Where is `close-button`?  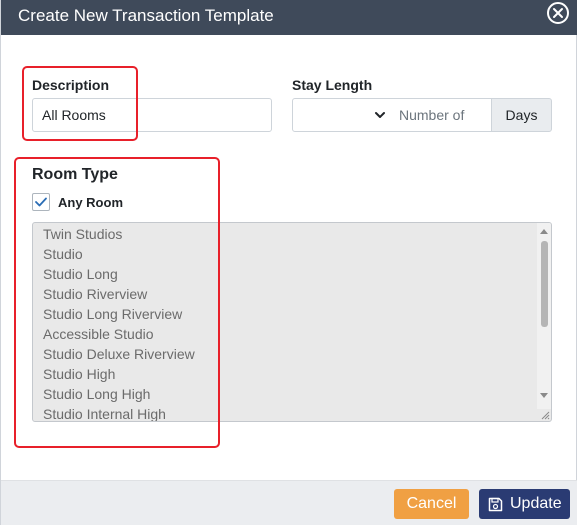 close-button is located at coordinates (558, 13).